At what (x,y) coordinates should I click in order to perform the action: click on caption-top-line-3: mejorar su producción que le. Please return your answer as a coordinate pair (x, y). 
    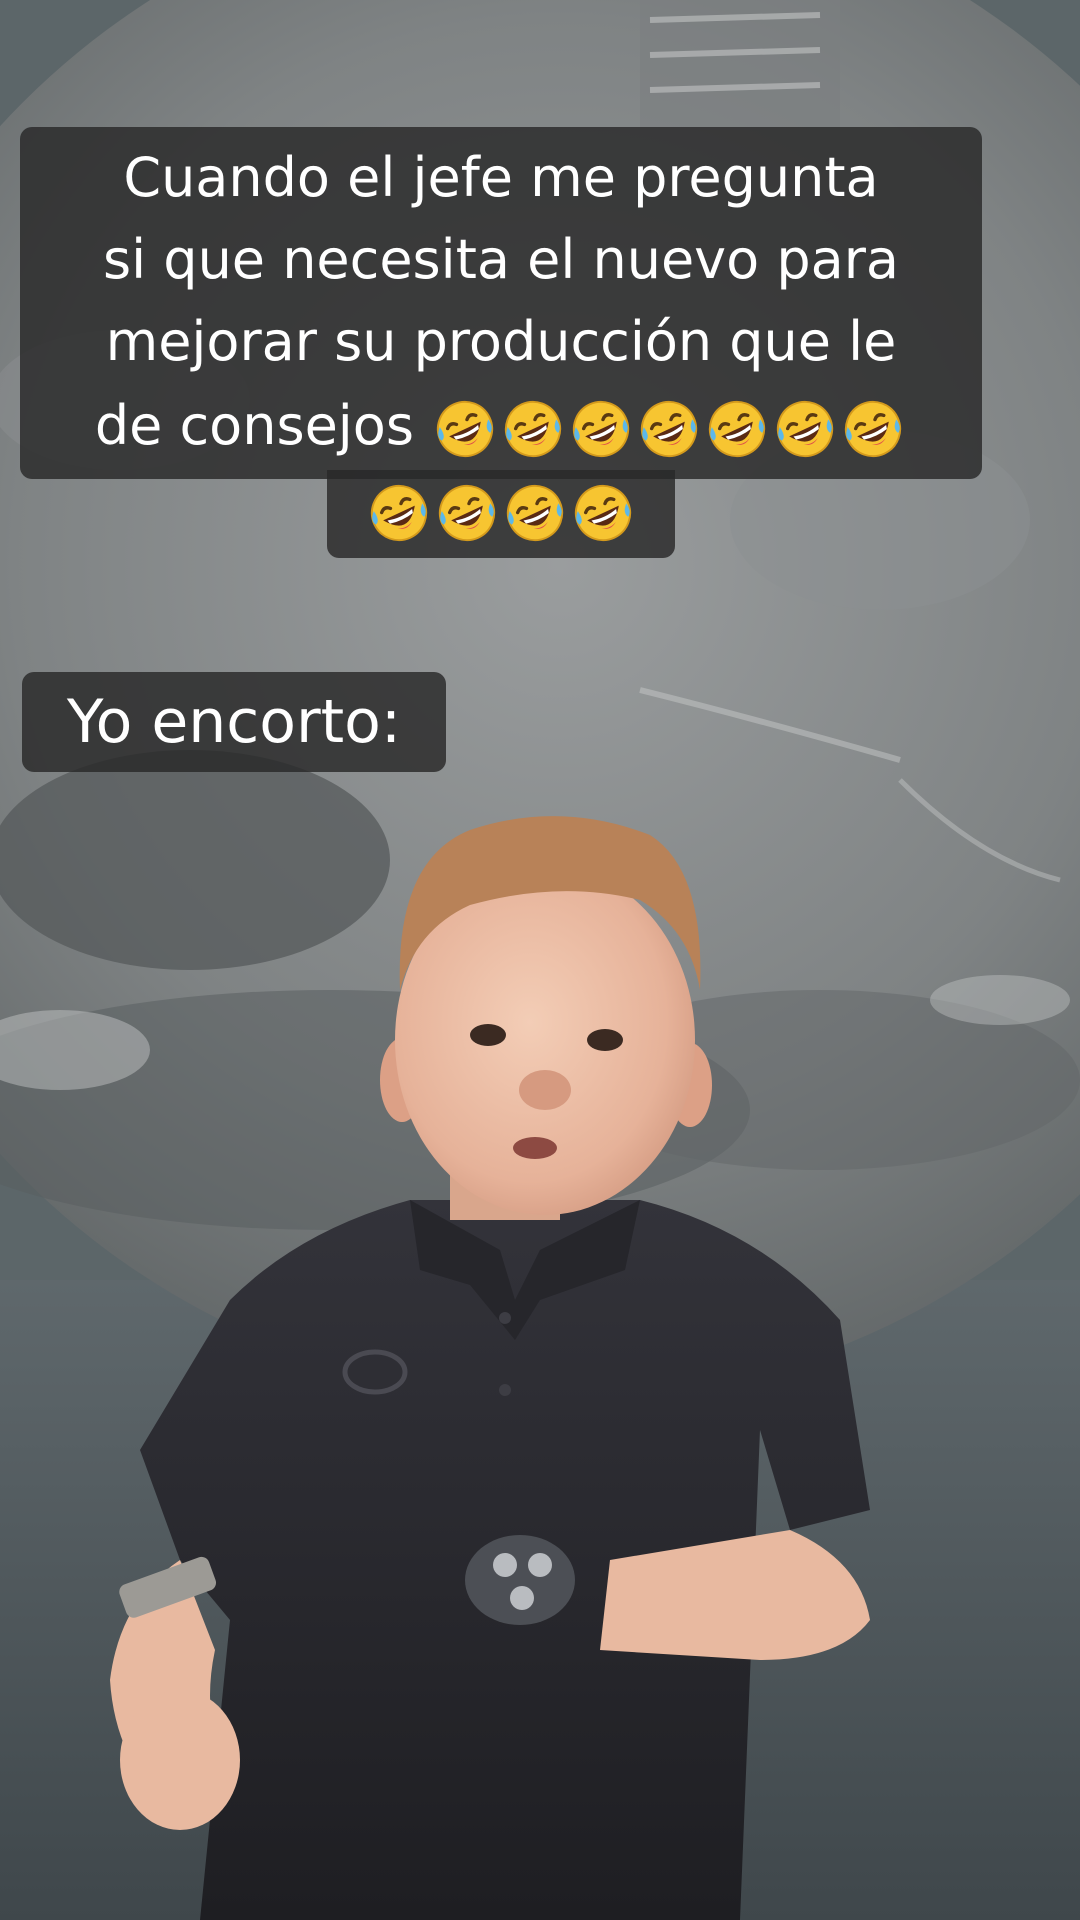
    Looking at the image, I should click on (501, 341).